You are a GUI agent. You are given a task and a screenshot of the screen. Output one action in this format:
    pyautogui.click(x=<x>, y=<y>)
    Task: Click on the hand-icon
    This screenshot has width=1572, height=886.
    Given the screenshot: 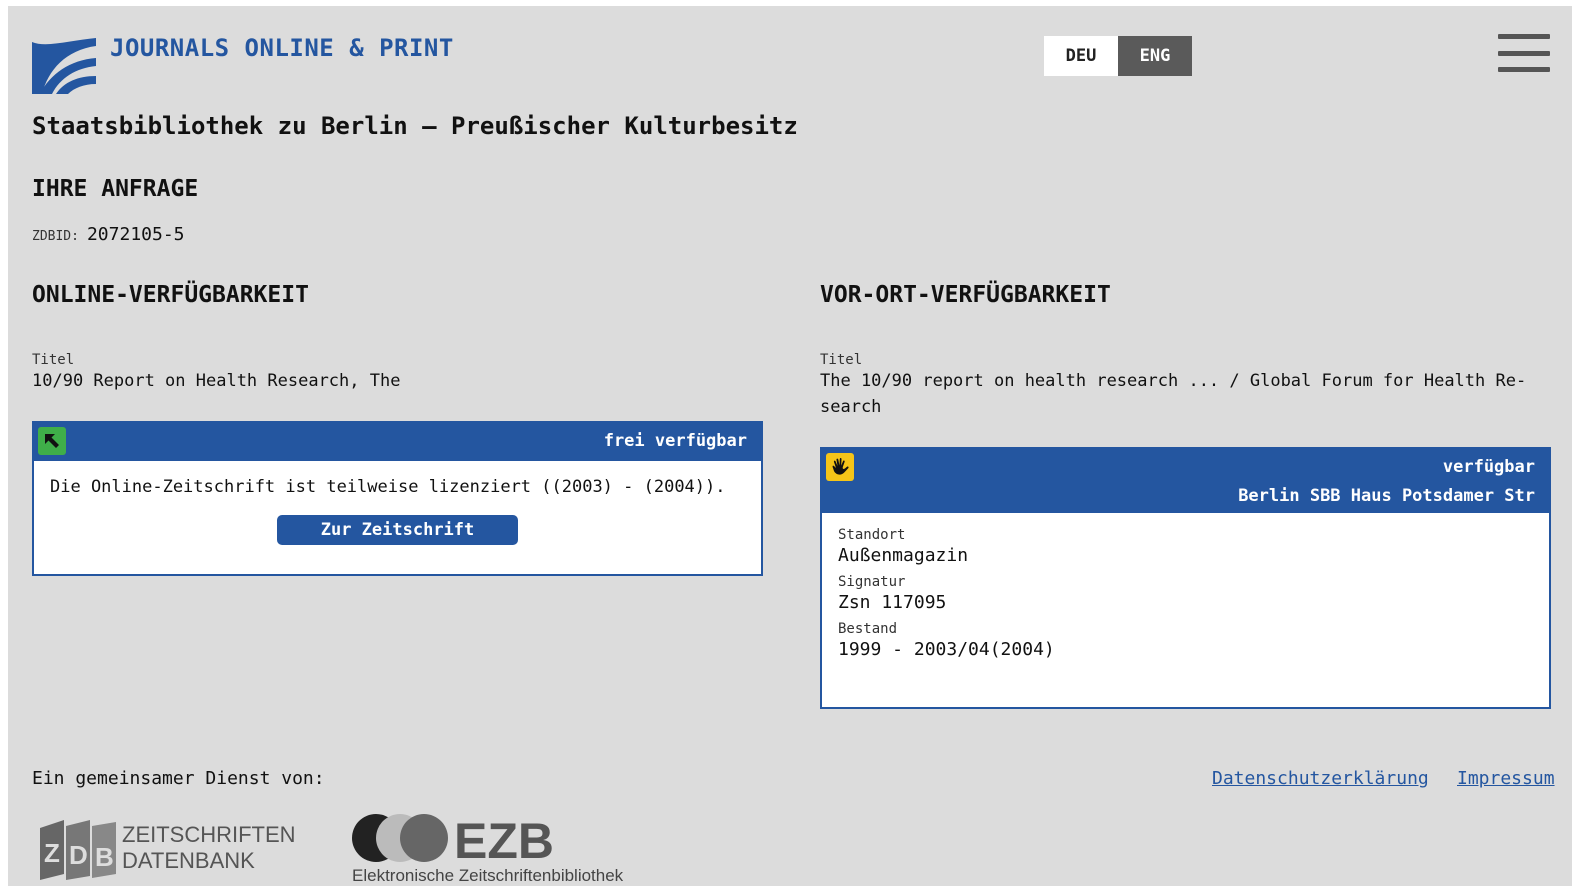 What is the action you would take?
    pyautogui.click(x=840, y=467)
    